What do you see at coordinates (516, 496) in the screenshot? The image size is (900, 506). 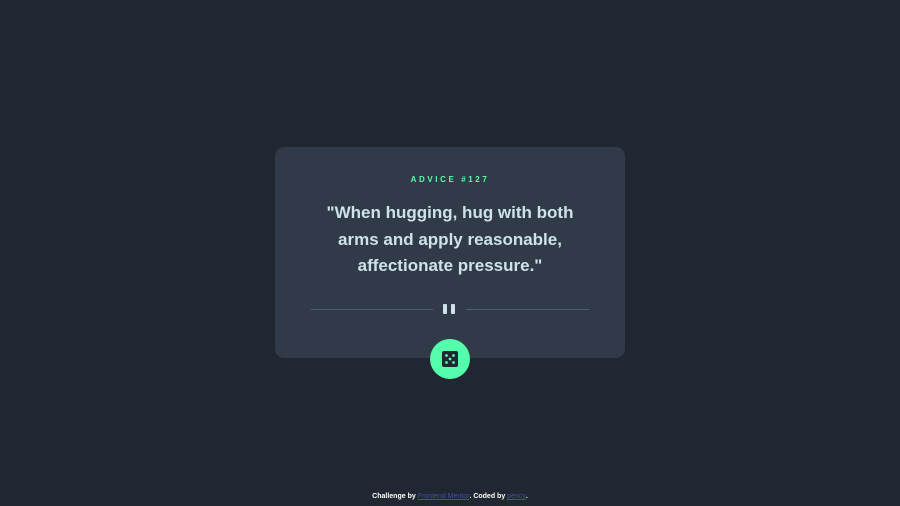 I see `author-link: pericy` at bounding box center [516, 496].